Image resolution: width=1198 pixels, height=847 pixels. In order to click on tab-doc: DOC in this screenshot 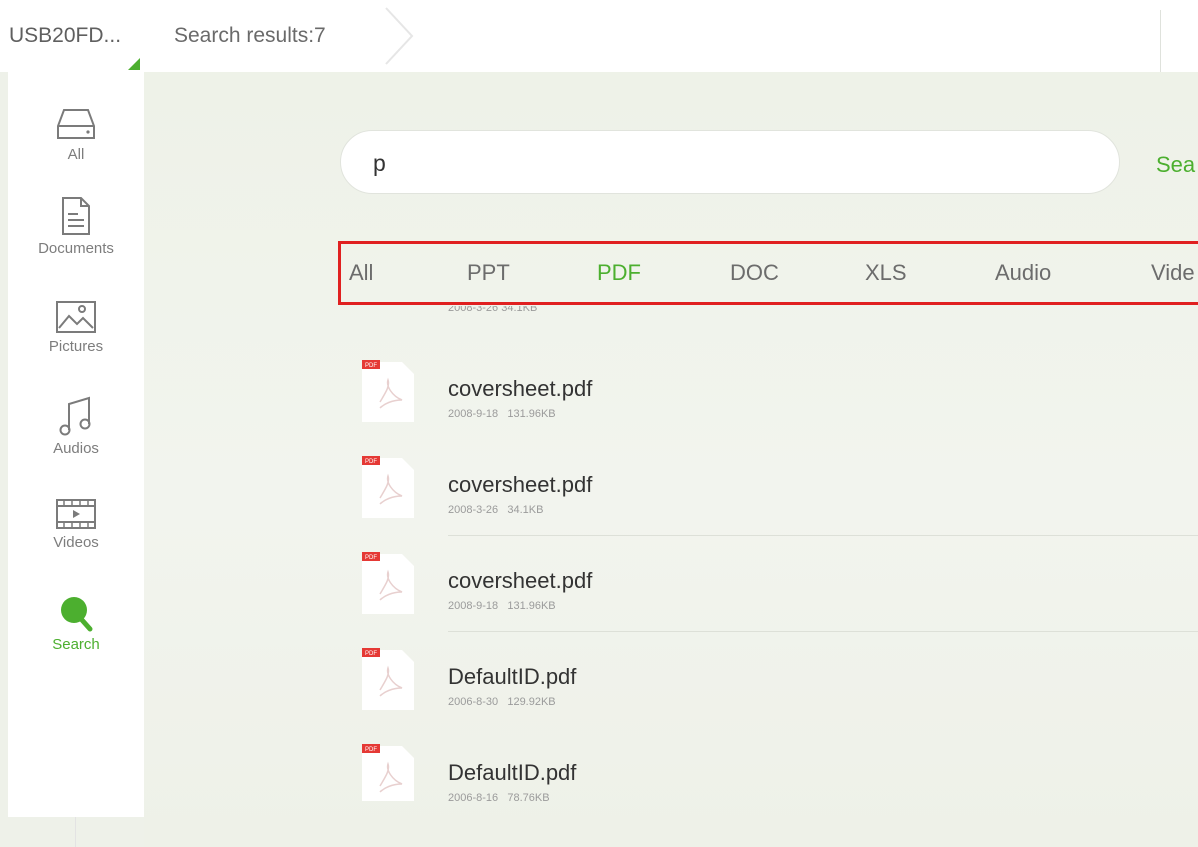, I will do `click(754, 273)`.